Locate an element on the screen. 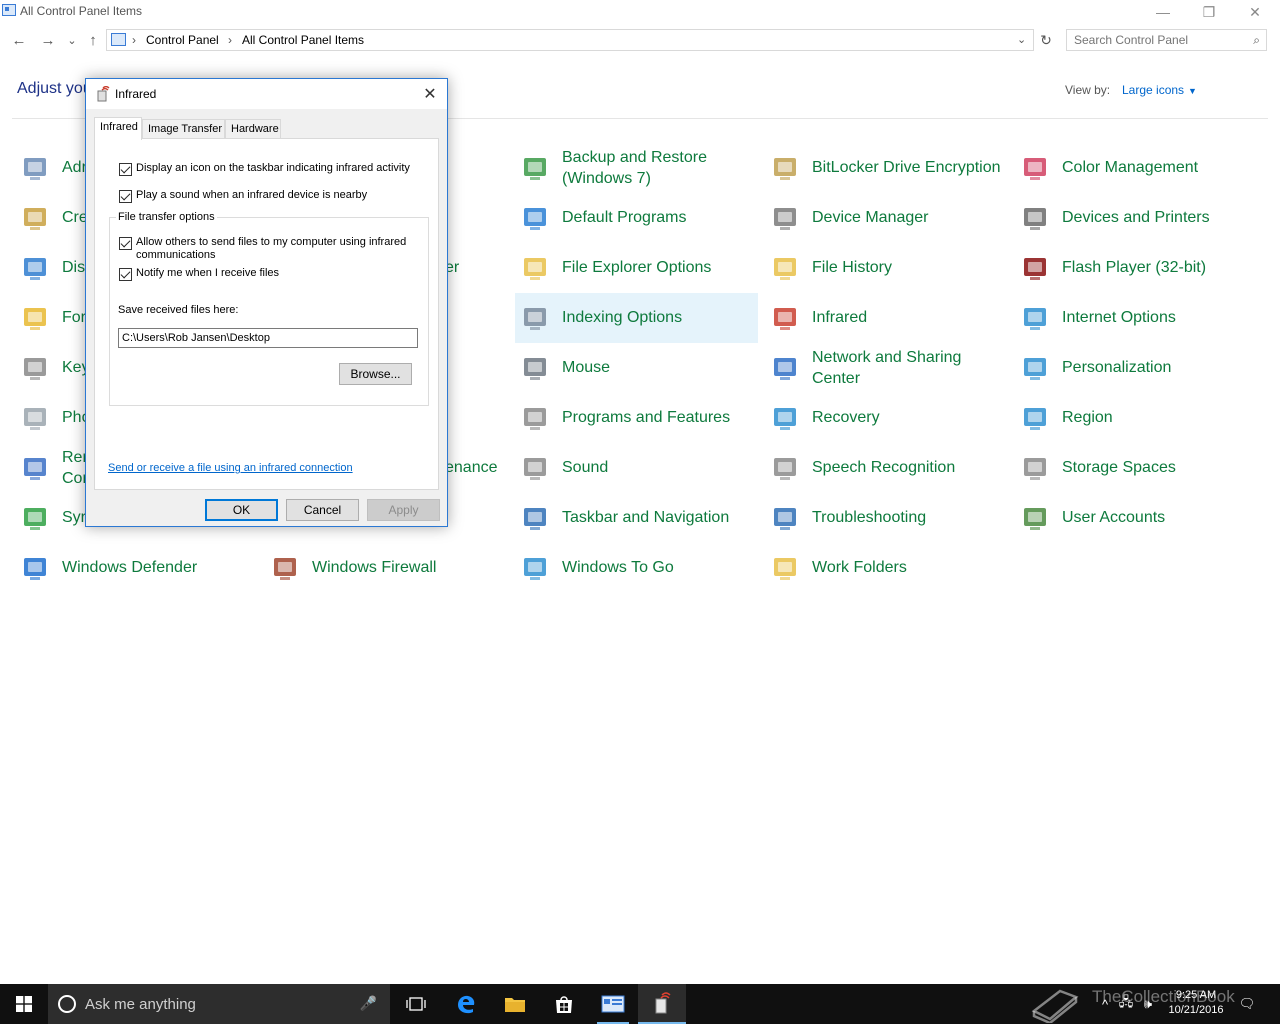 This screenshot has width=1280, height=1024. cp-item-default-programs: Default Programs is located at coordinates (636, 218).